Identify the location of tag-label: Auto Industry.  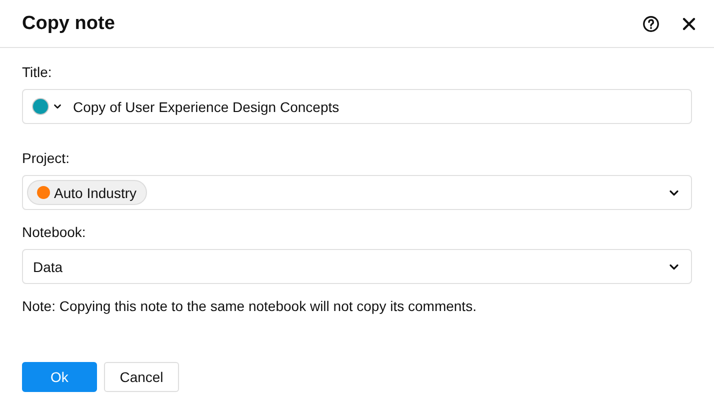
(95, 192).